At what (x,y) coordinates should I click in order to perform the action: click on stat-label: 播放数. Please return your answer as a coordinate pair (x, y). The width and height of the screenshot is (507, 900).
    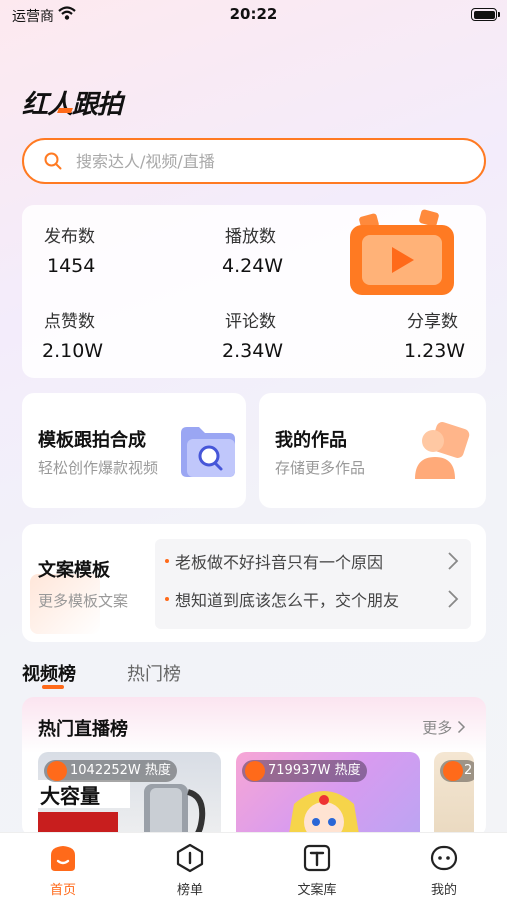
    Looking at the image, I should click on (250, 237).